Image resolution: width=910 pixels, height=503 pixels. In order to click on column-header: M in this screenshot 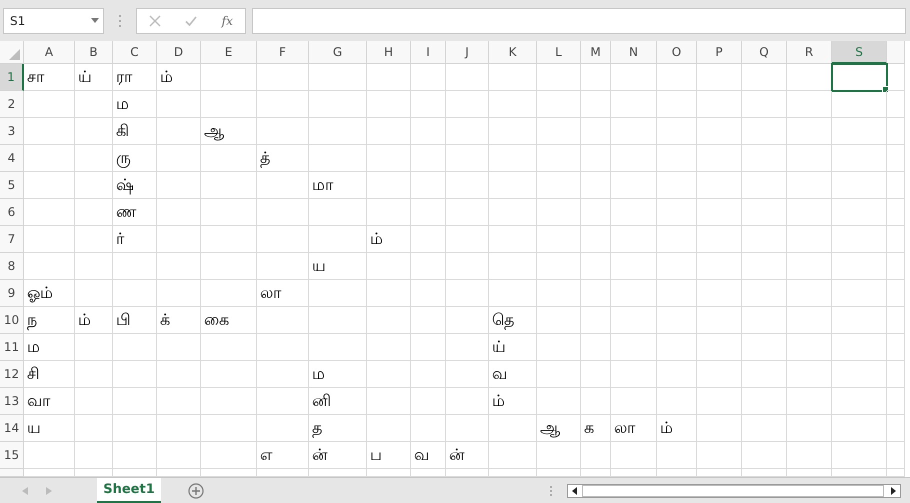, I will do `click(596, 52)`.